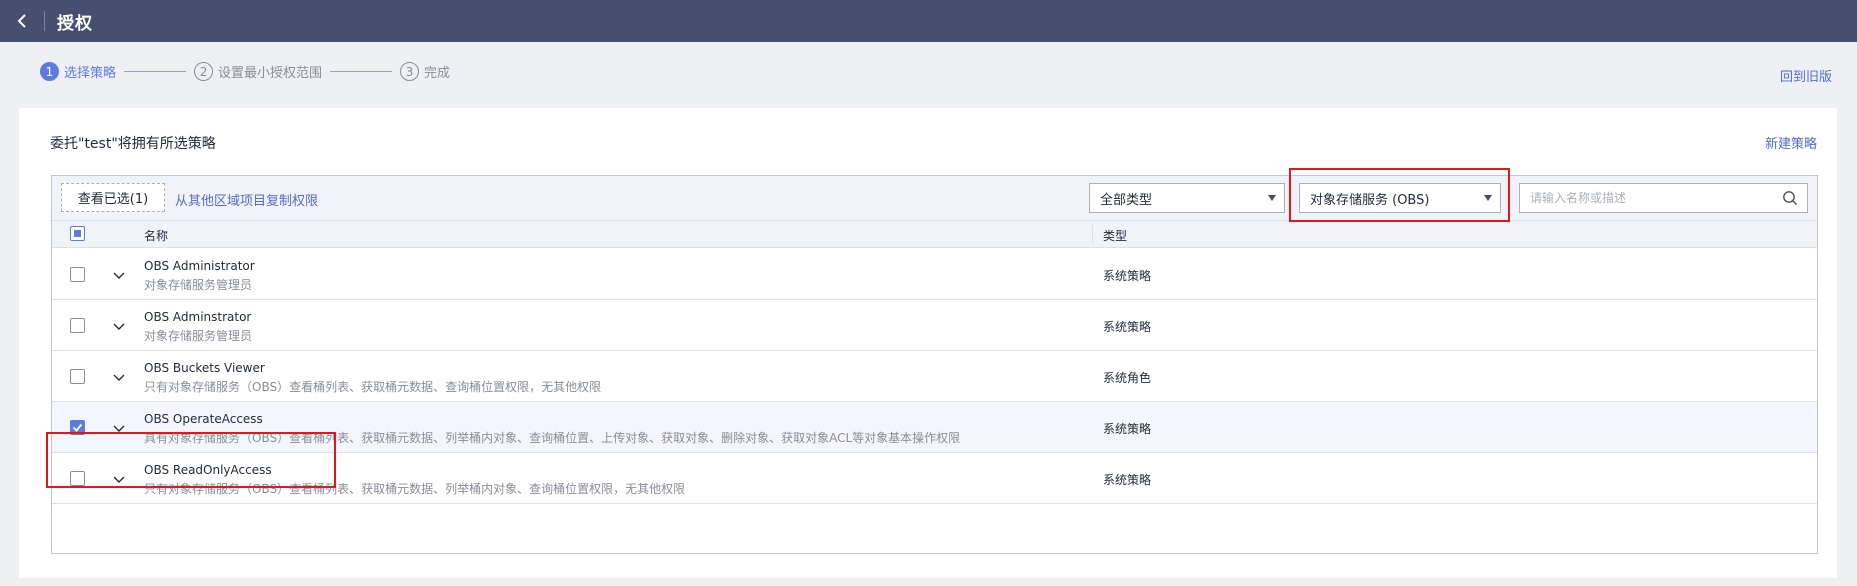  Describe the element at coordinates (133, 144) in the screenshot. I see `card-description: 委托"test"将拥有所选策略` at that location.